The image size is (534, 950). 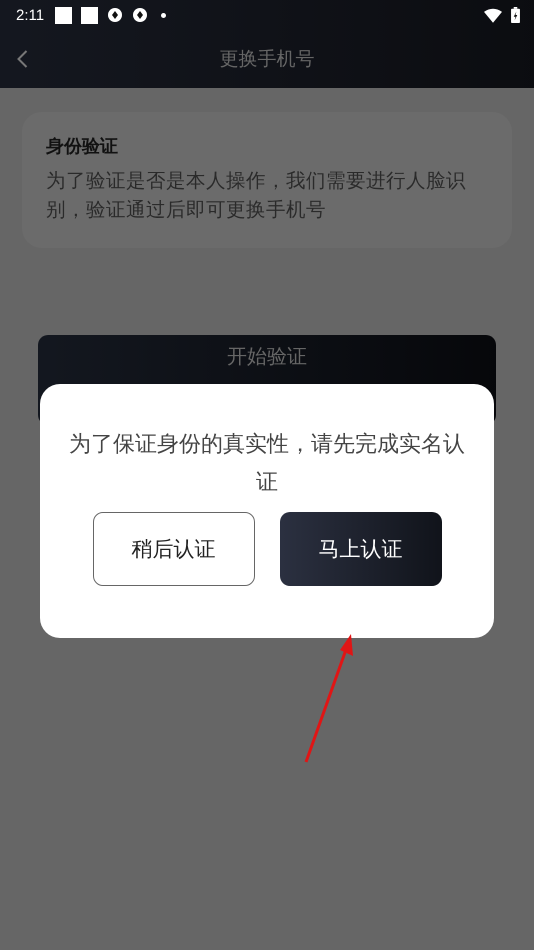 I want to click on dialog-message: 为了保证身份的真实性，请先完成实名认证, so click(x=267, y=464).